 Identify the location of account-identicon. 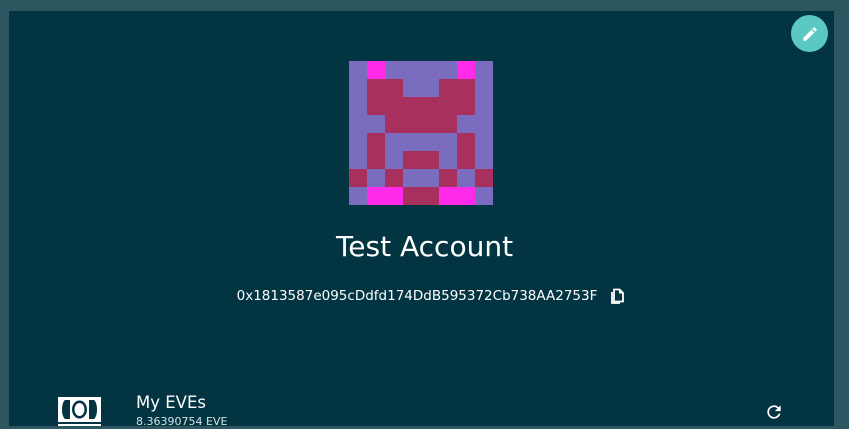
(421, 133).